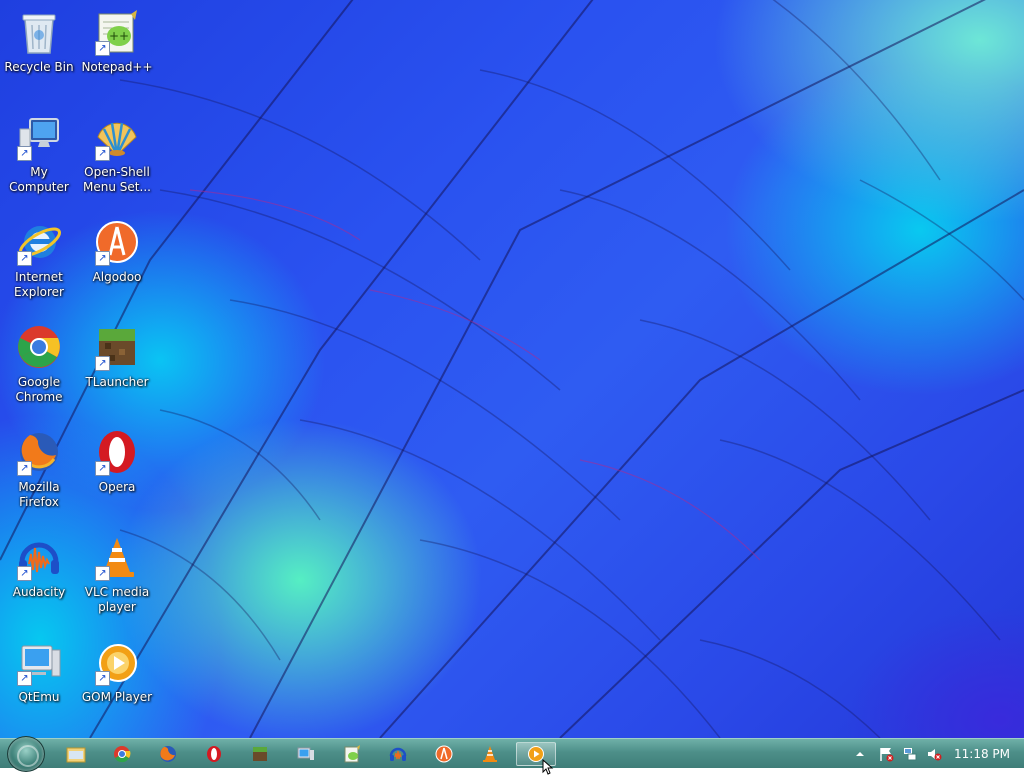 Image resolution: width=1024 pixels, height=775 pixels. Describe the element at coordinates (117, 662) in the screenshot. I see `gom-player-icon: ↗` at that location.